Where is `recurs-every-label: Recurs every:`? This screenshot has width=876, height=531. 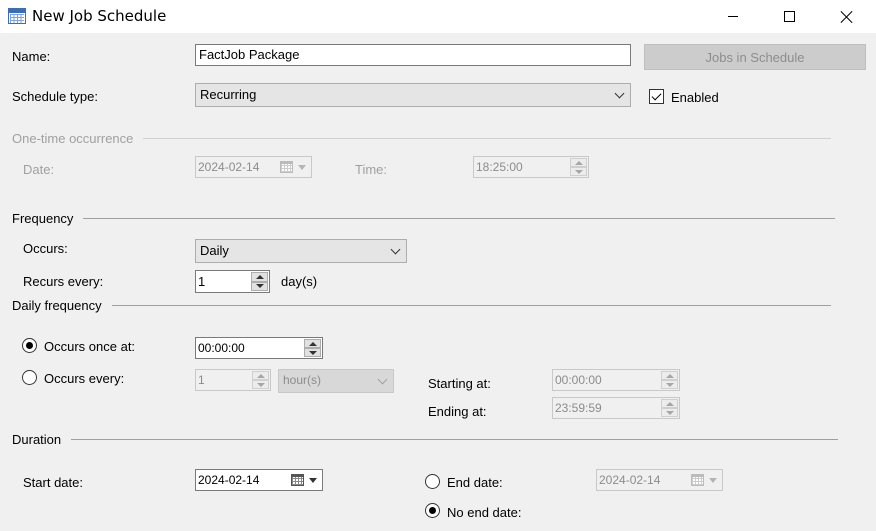
recurs-every-label: Recurs every: is located at coordinates (63, 281).